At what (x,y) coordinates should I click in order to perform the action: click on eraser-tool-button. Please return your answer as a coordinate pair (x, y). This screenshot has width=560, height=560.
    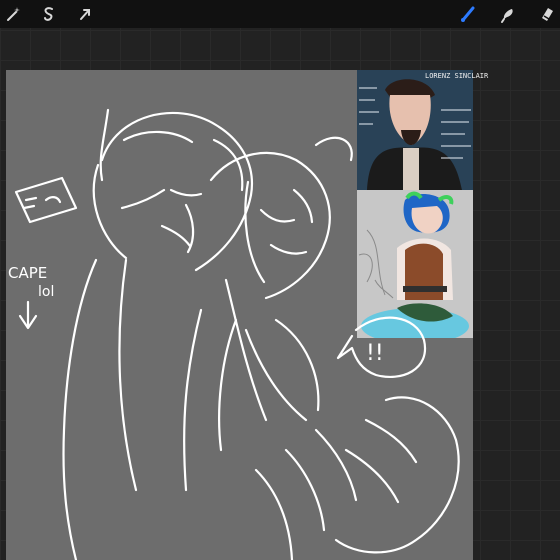
    Looking at the image, I should click on (547, 14).